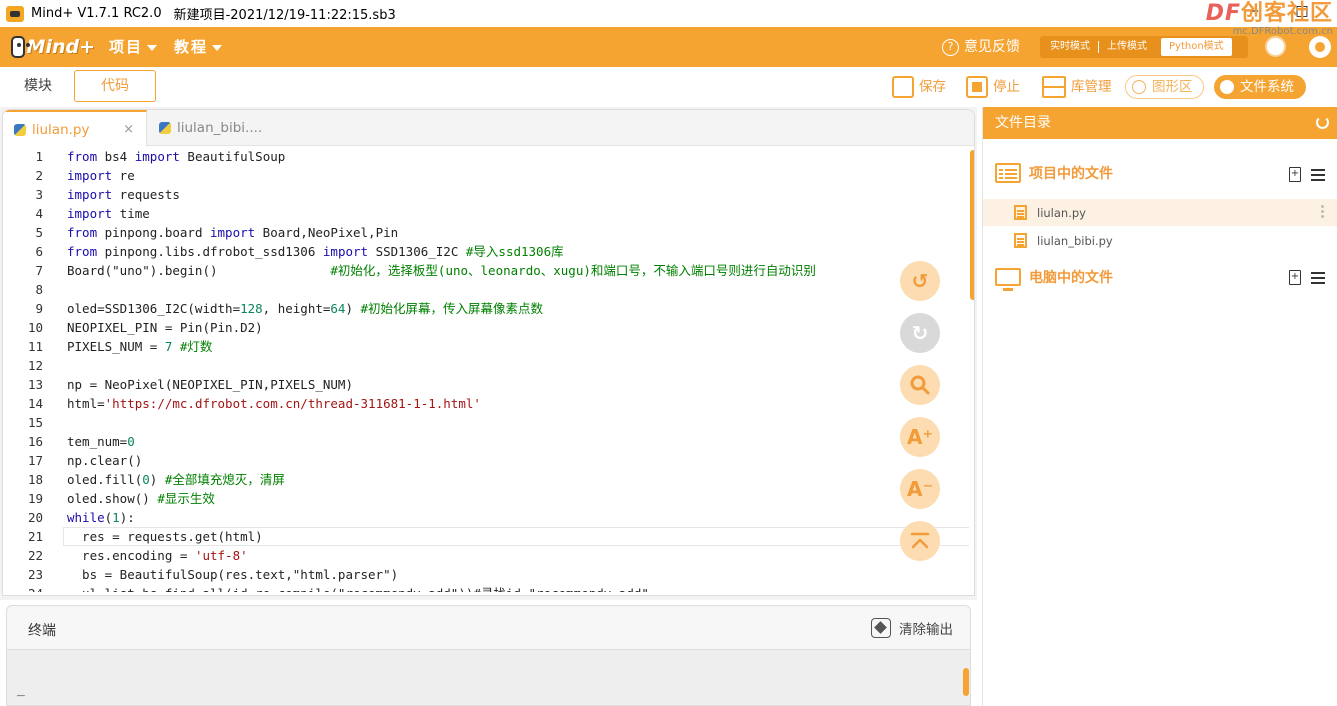 The width and height of the screenshot is (1337, 706). I want to click on graphics-button: 图形区, so click(1164, 87).